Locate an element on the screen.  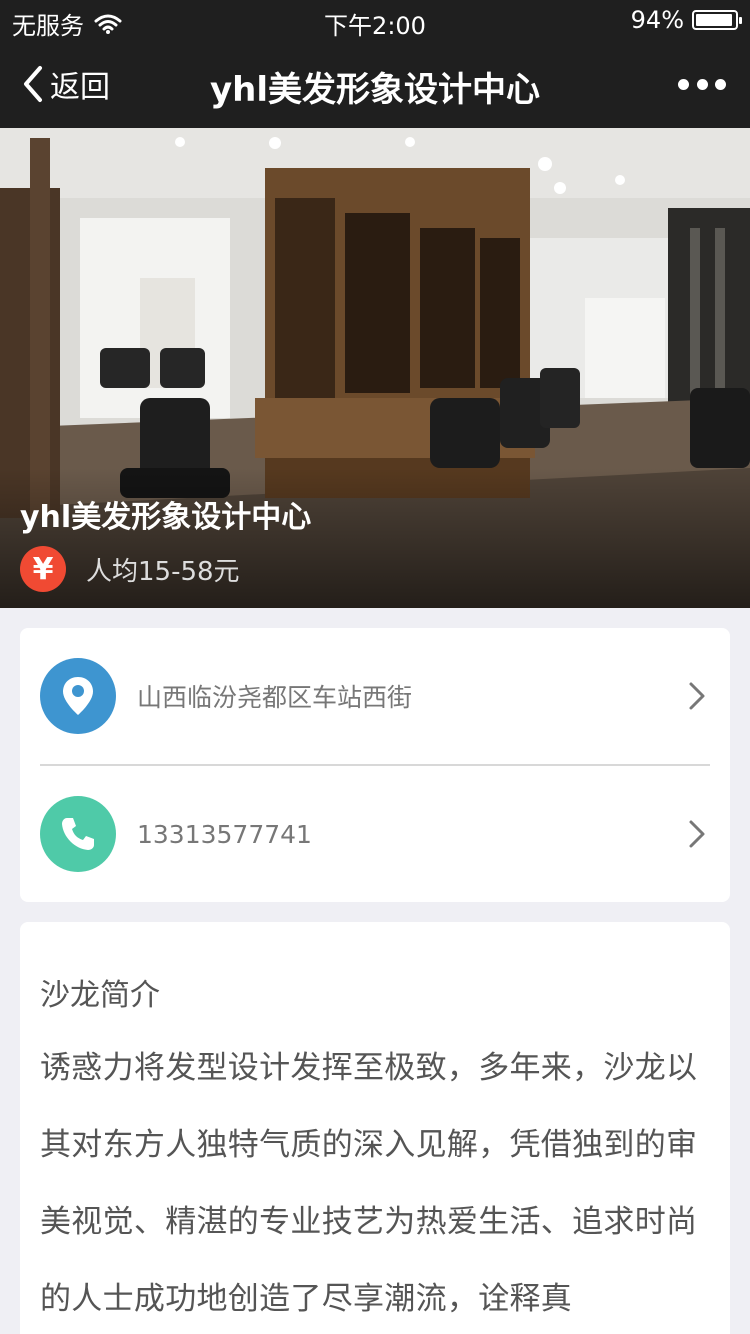
battery-percent: 94% is located at coordinates (657, 20).